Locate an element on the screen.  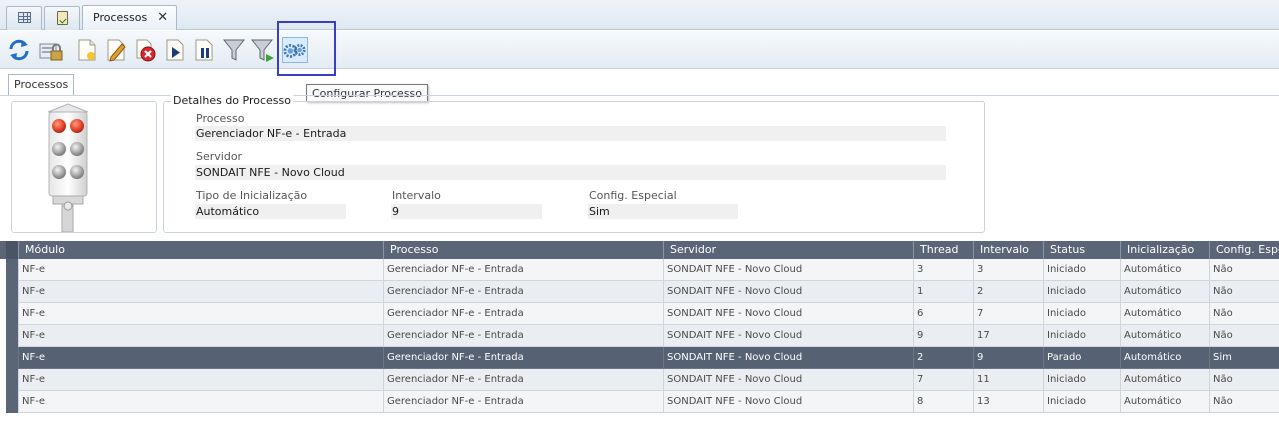
column-header-servidor: Servidor is located at coordinates (788, 250).